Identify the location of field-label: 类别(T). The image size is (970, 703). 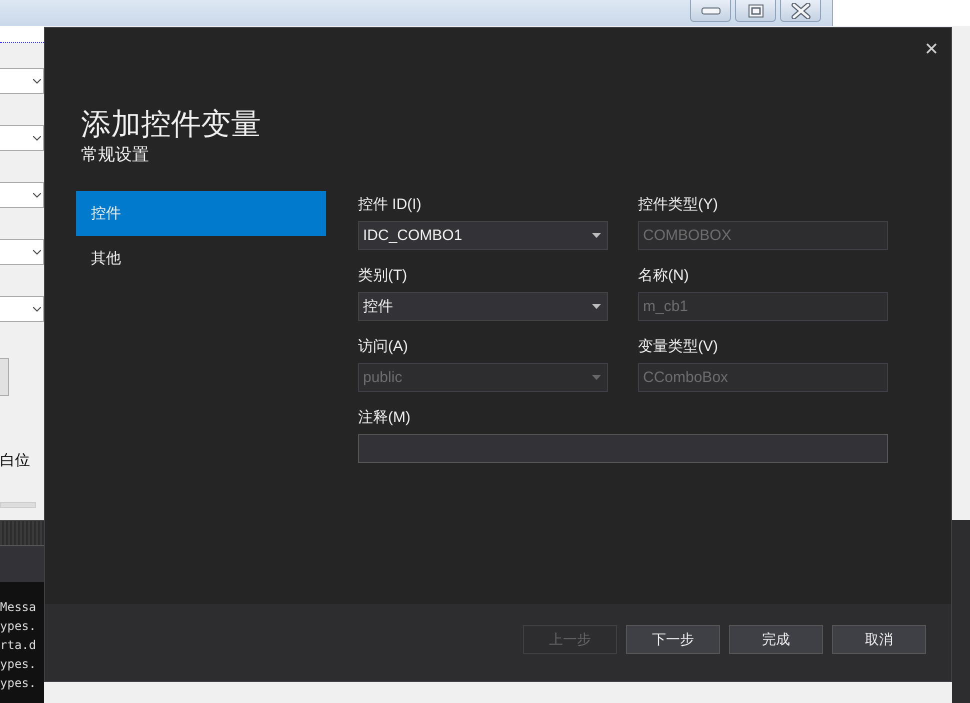
(383, 276).